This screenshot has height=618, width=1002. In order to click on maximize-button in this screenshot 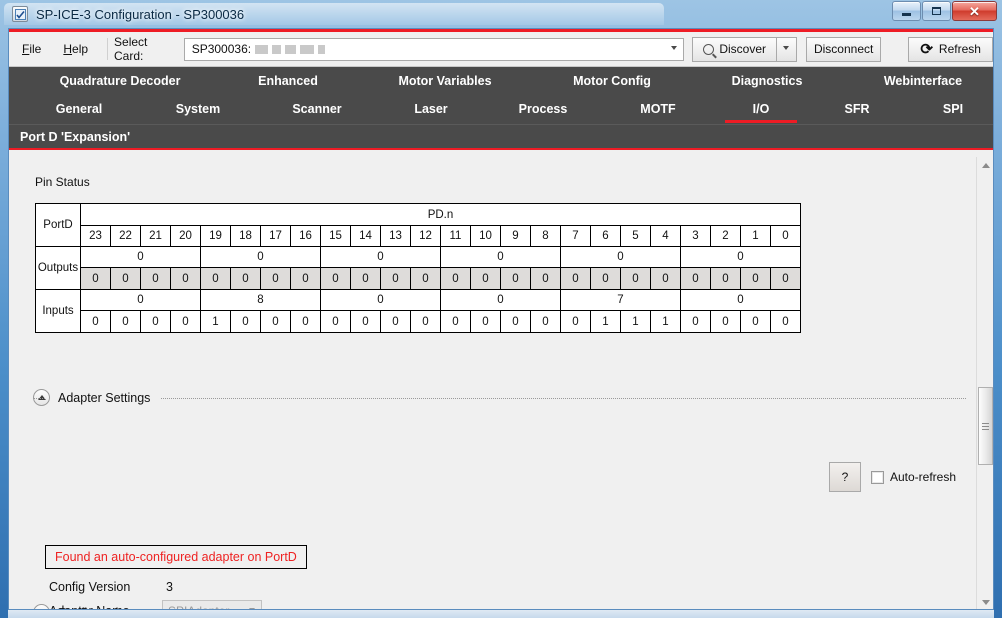, I will do `click(936, 11)`.